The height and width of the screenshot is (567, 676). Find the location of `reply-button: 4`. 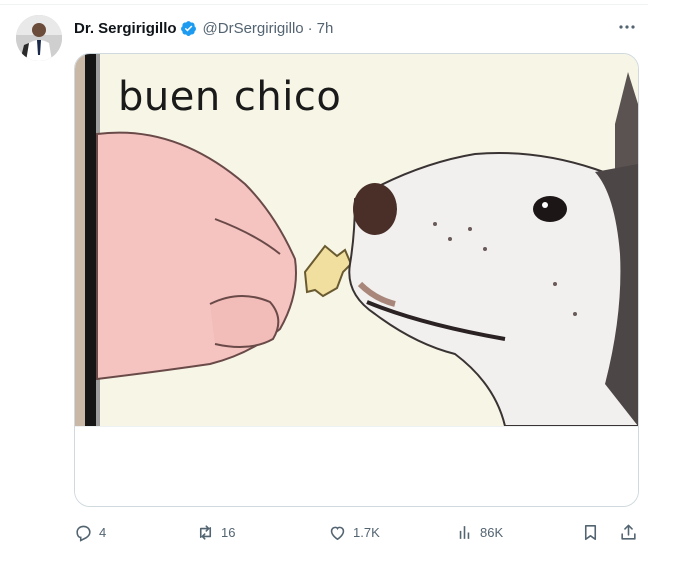

reply-button: 4 is located at coordinates (90, 532).